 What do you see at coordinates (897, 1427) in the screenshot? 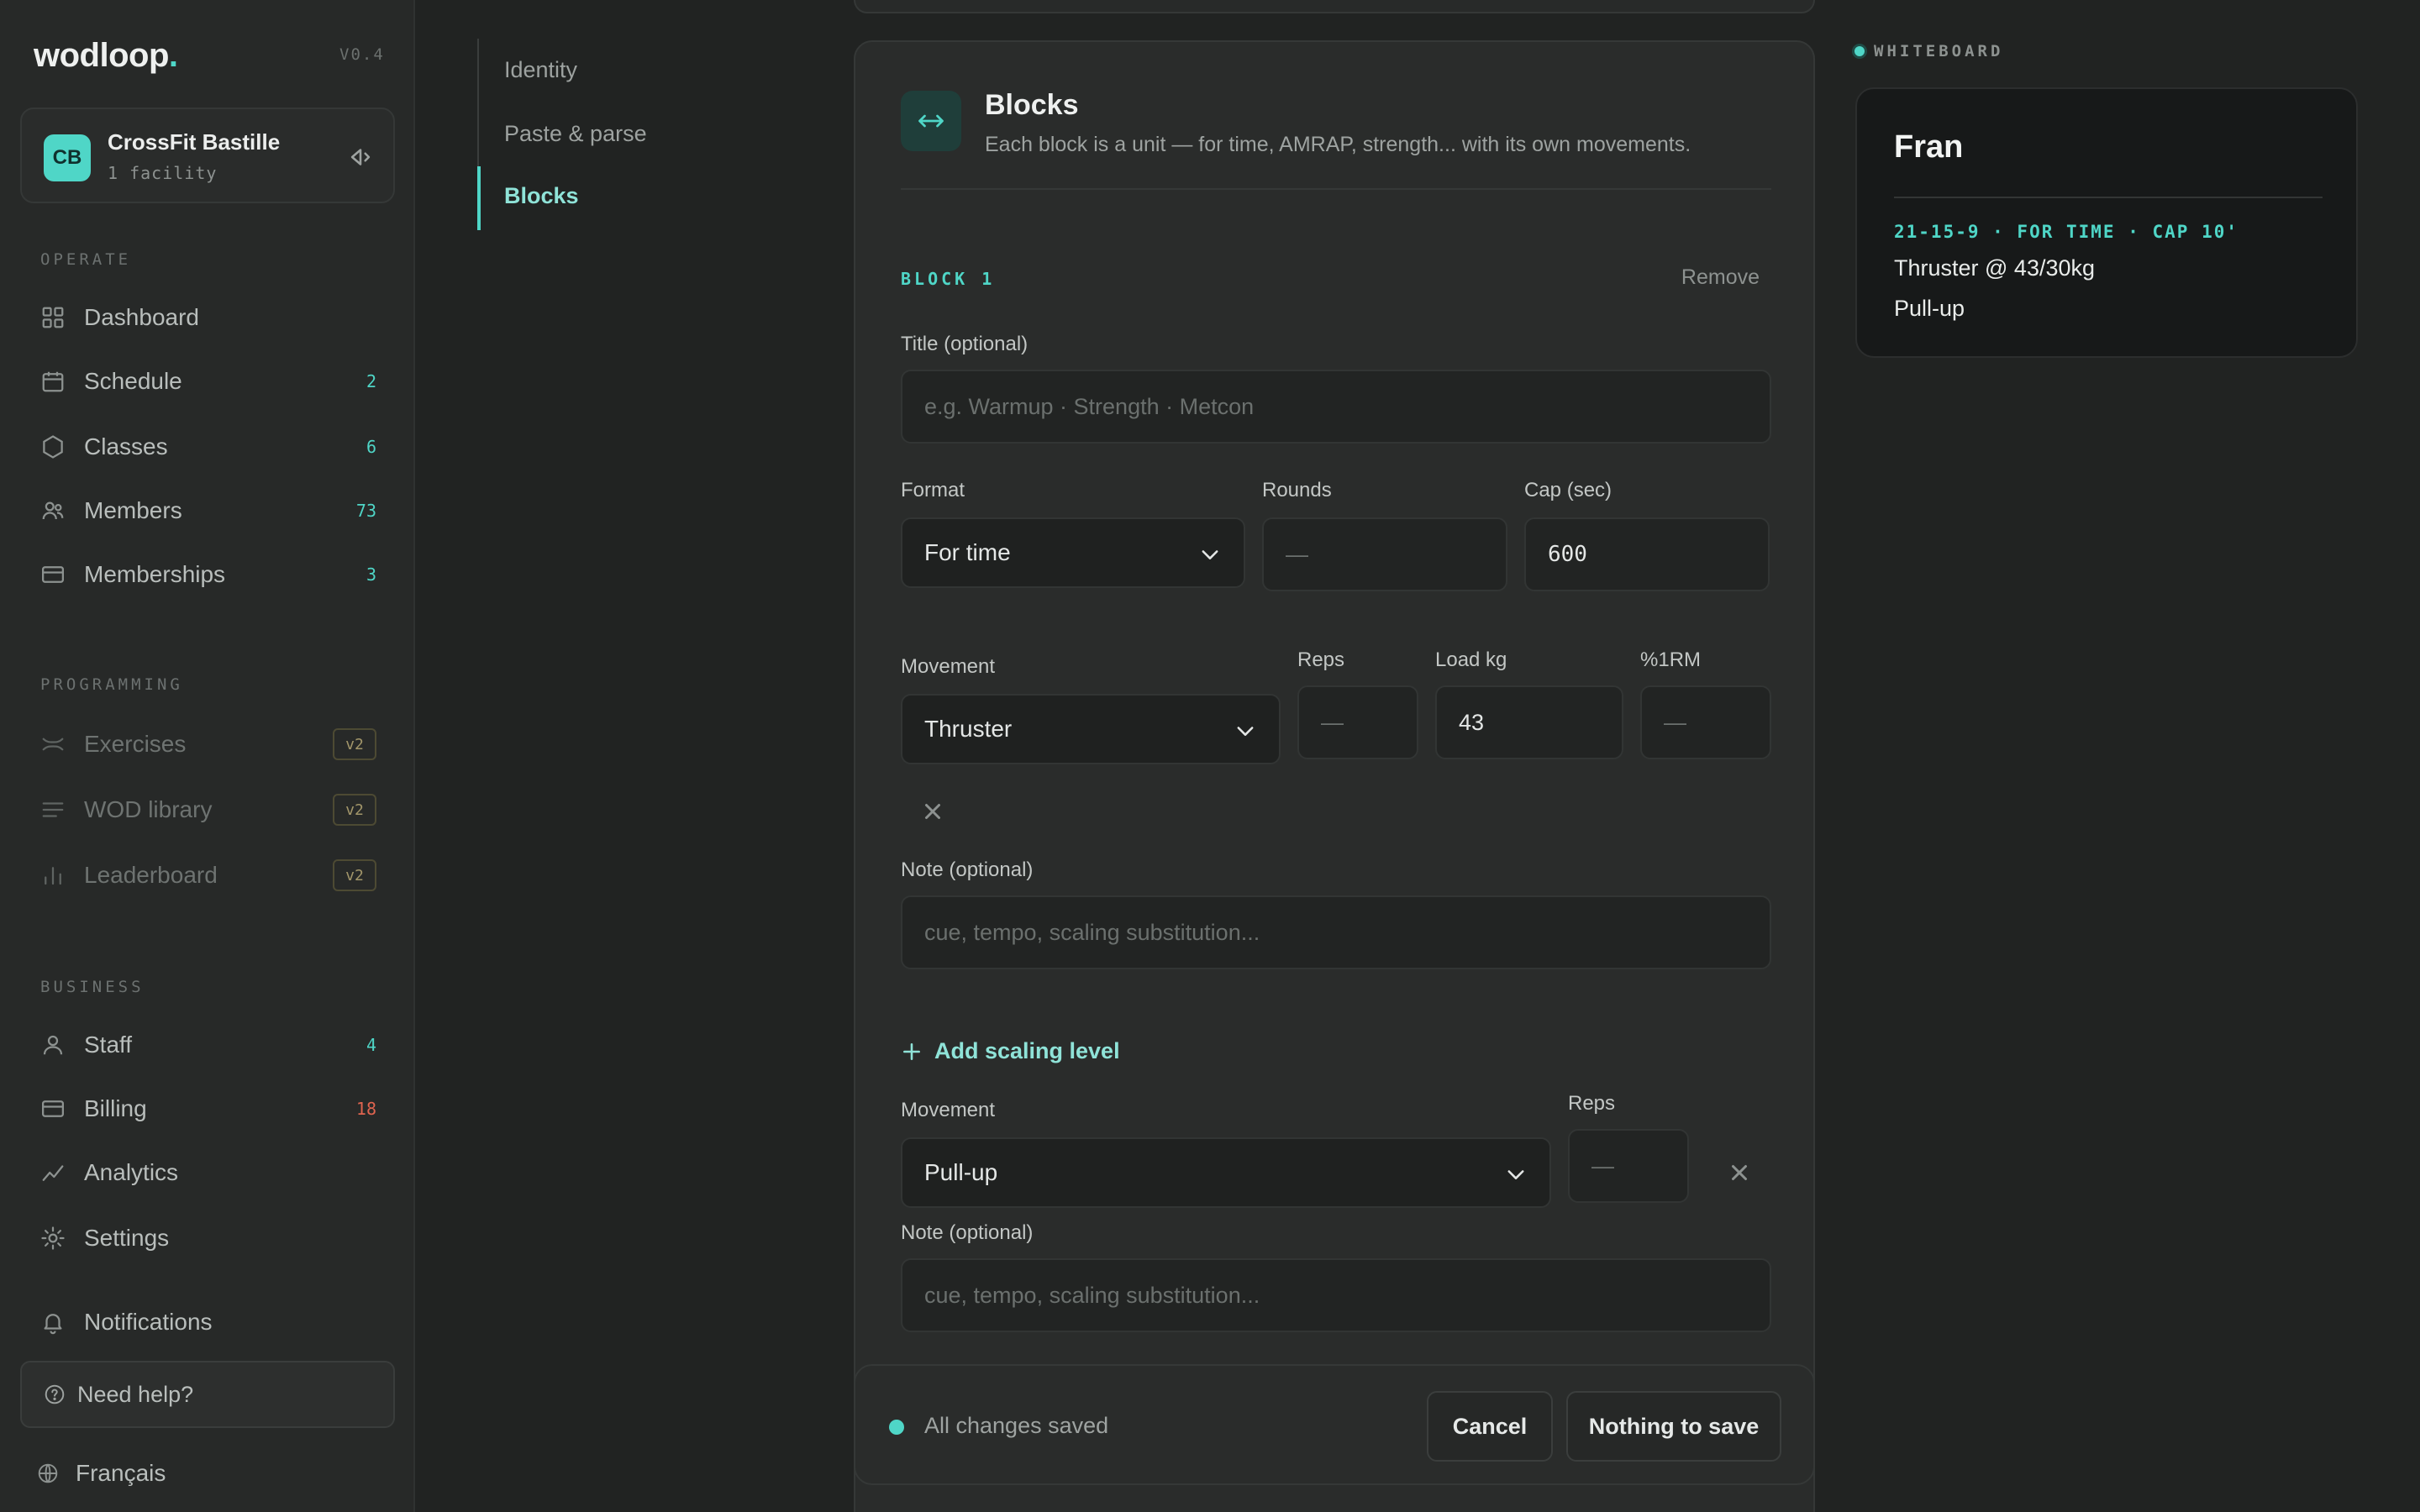
I see `status-dot` at bounding box center [897, 1427].